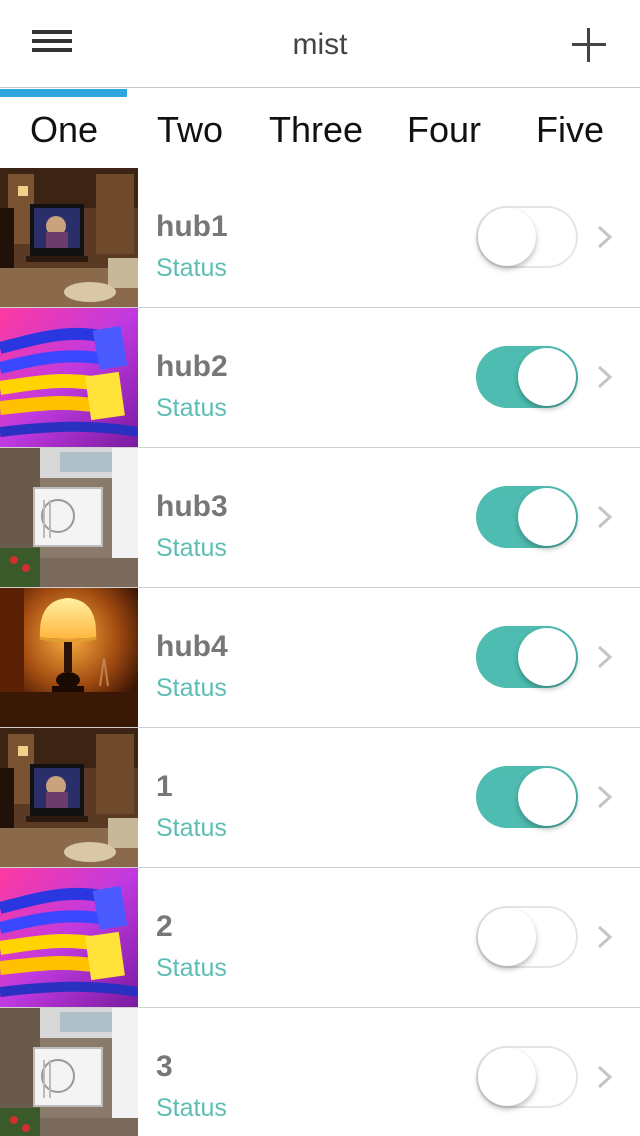 This screenshot has height=1136, width=640. What do you see at coordinates (63, 93) in the screenshot?
I see `tab-selected-indicator` at bounding box center [63, 93].